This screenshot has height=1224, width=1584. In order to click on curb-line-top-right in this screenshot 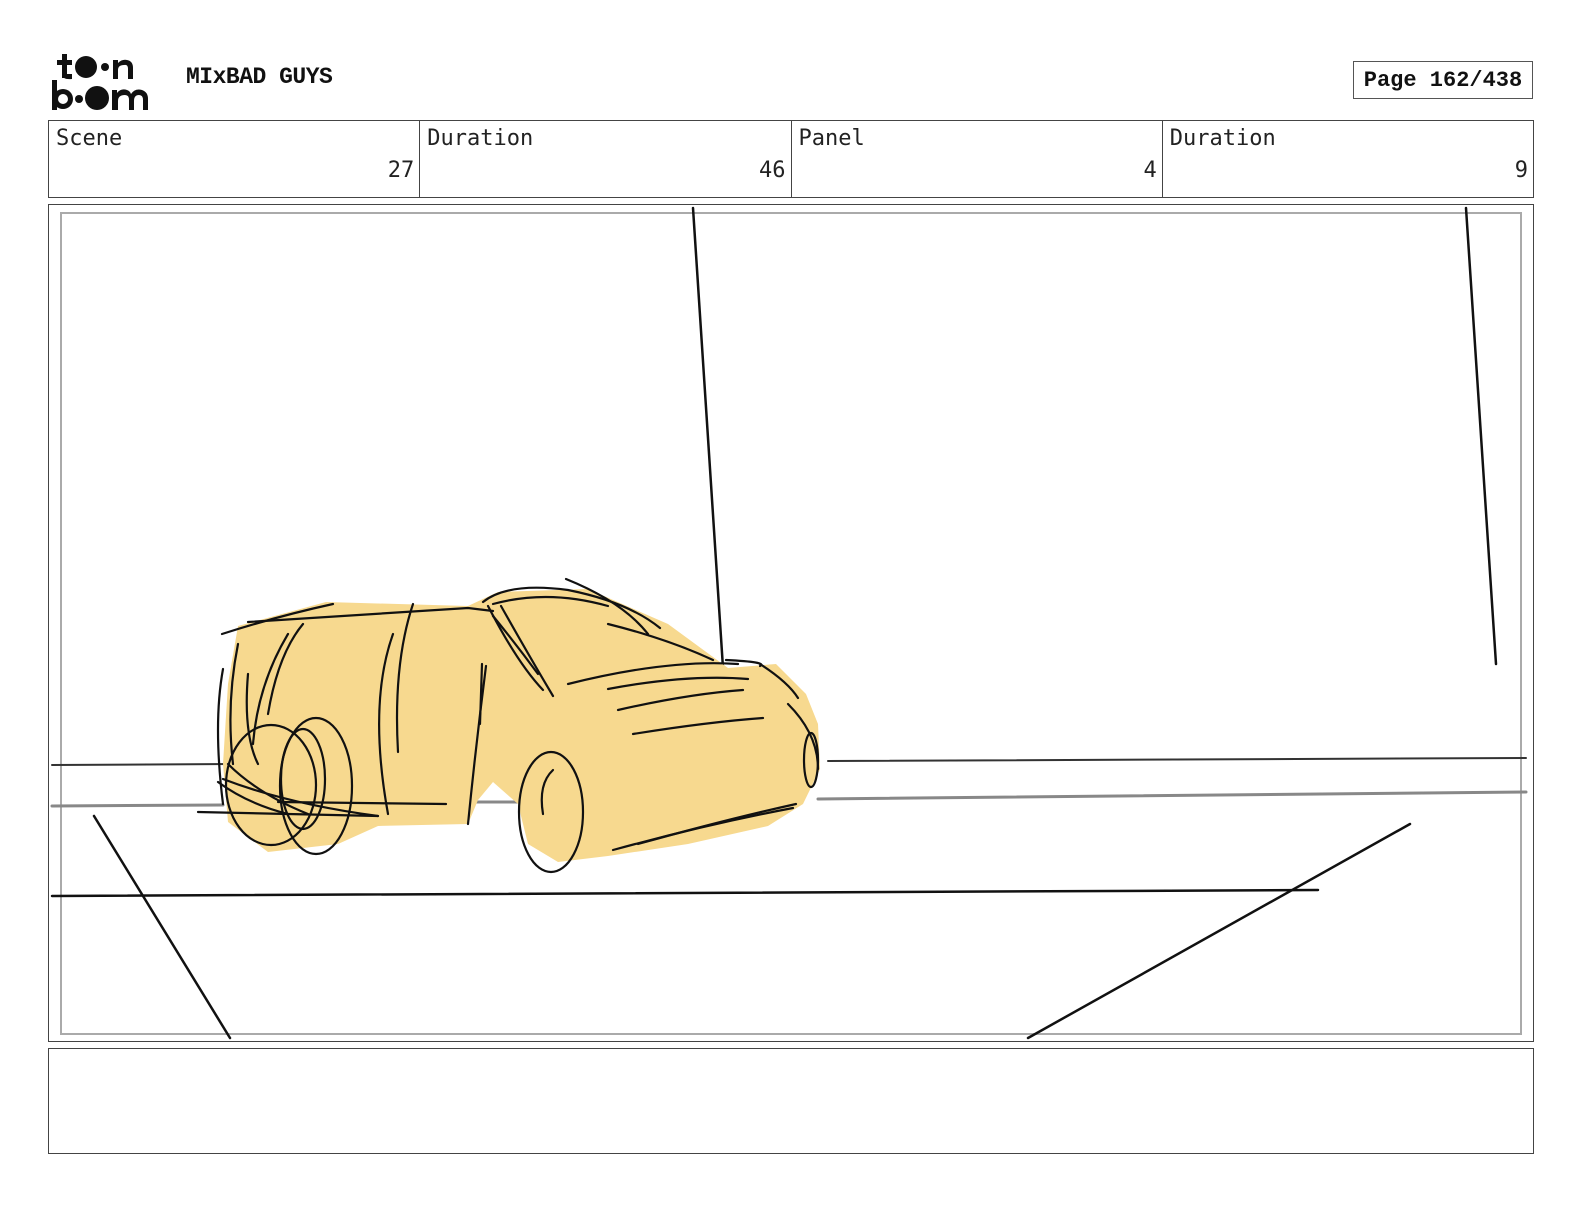, I will do `click(1177, 759)`.